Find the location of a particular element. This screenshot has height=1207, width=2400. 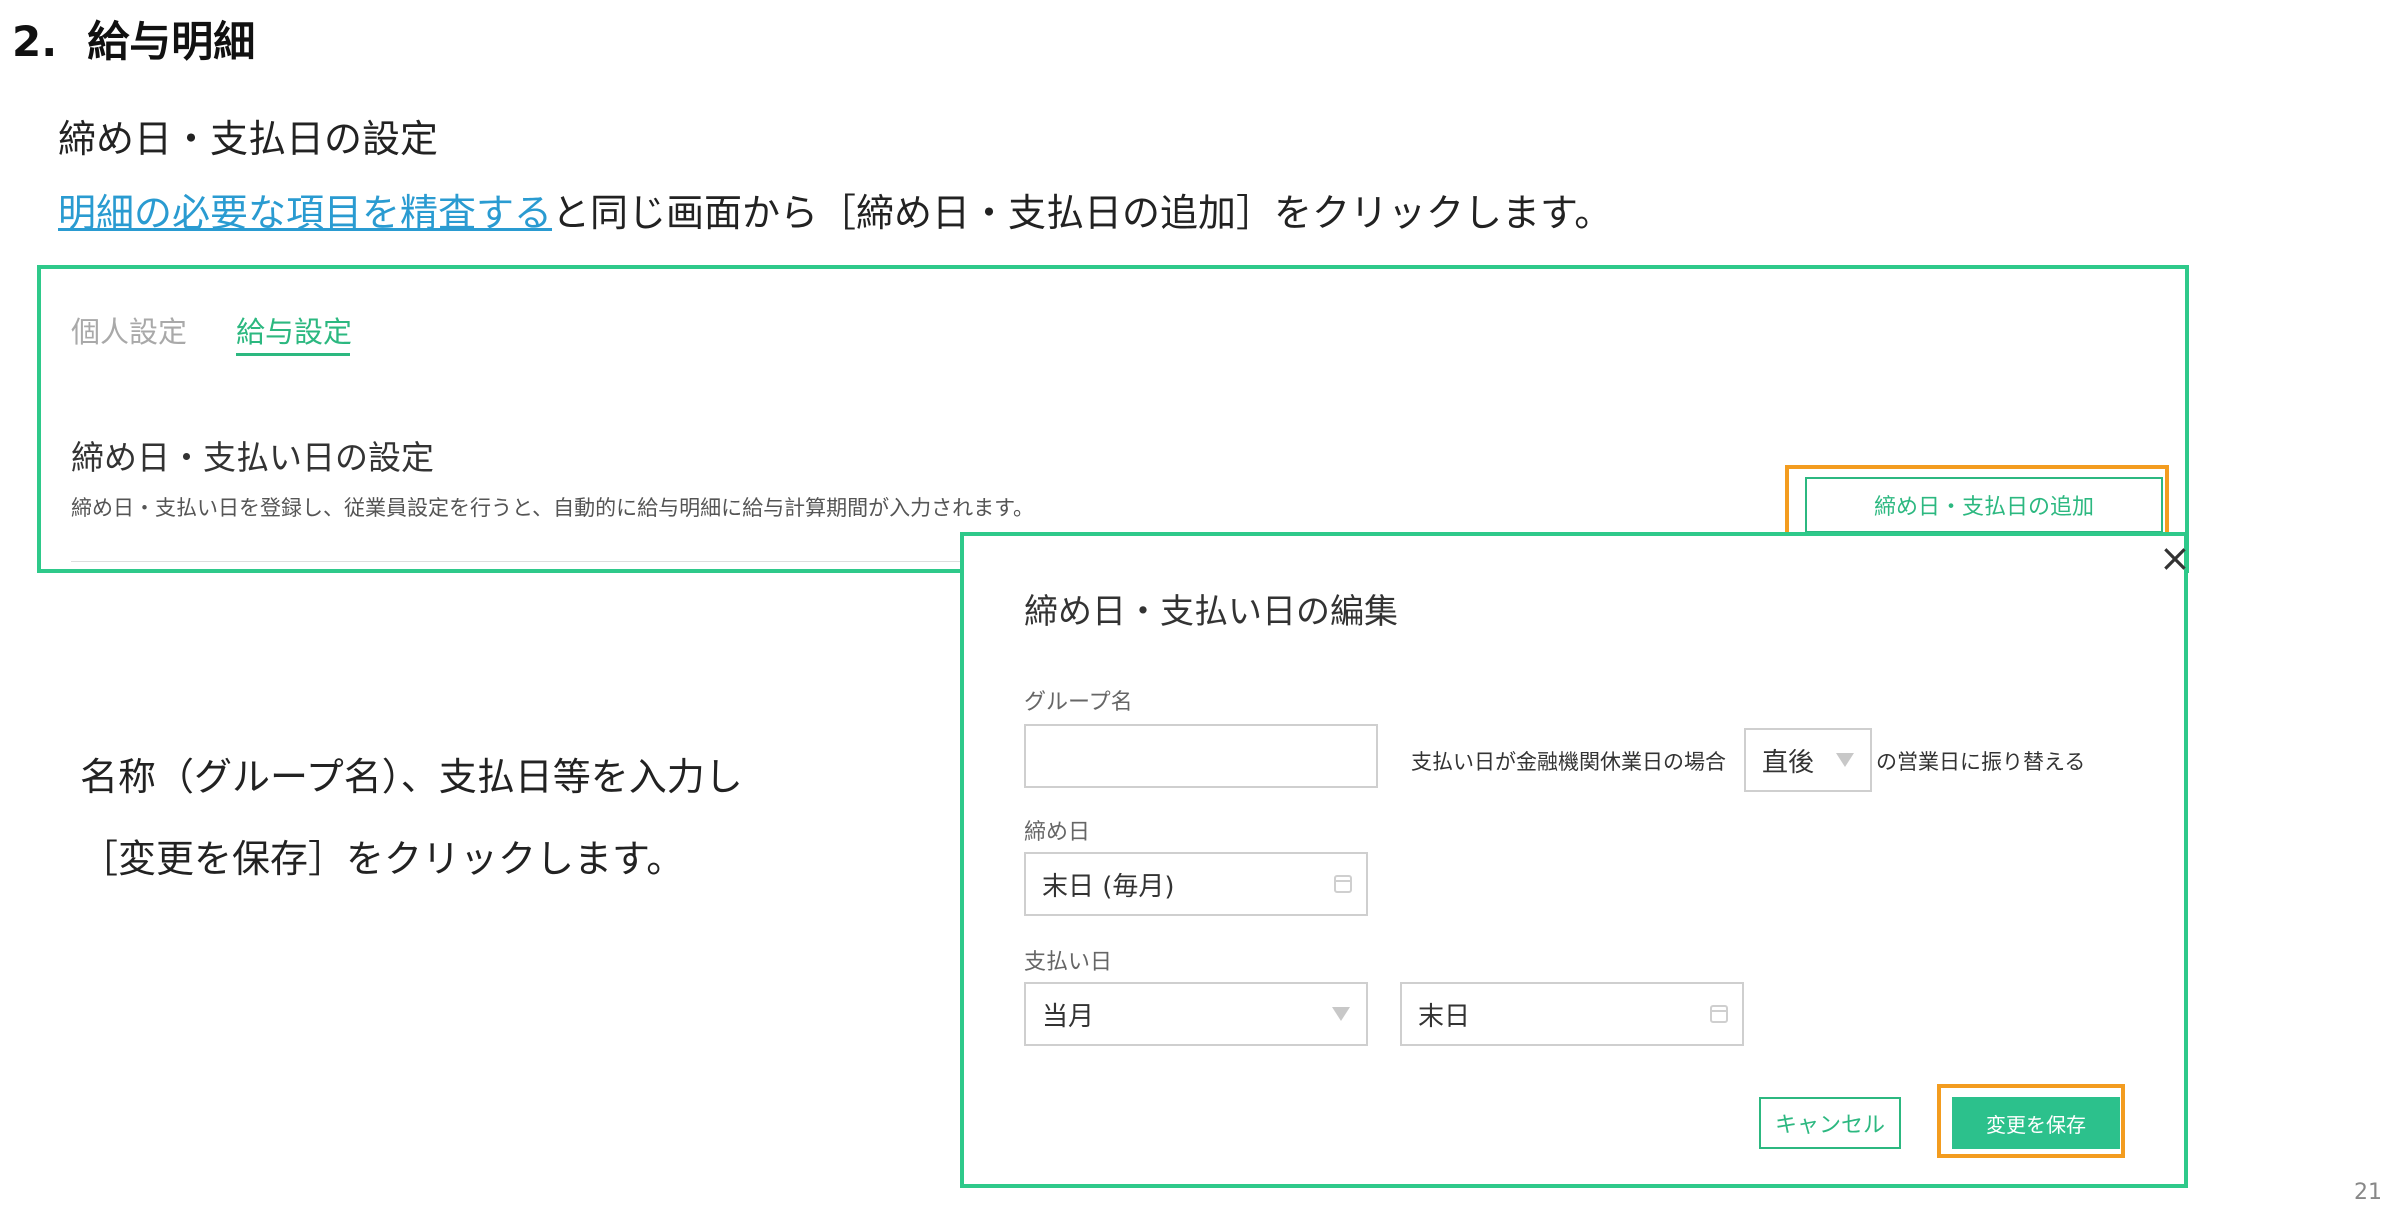

side-note-line1: 名称（グループ名）、支払日等を入力し is located at coordinates (411, 777).